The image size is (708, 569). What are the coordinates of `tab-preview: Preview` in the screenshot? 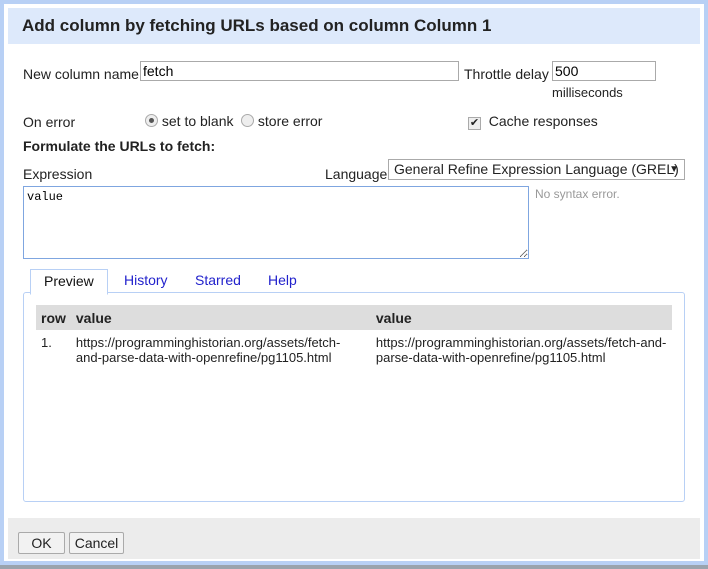 It's located at (69, 282).